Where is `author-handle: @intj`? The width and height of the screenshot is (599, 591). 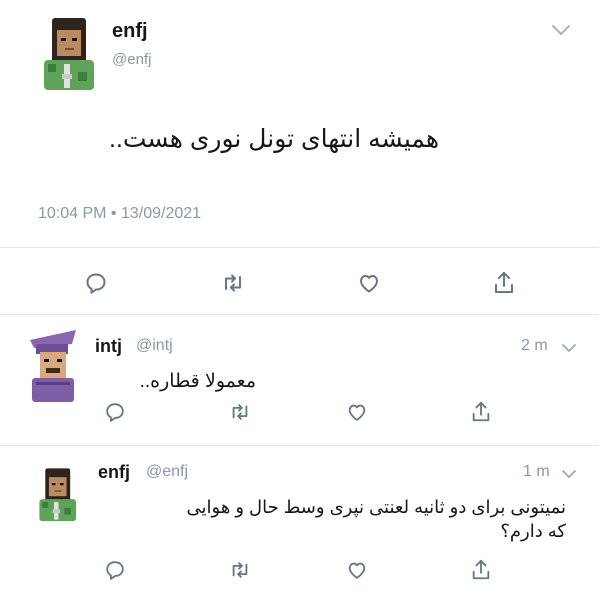
author-handle: @intj is located at coordinates (154, 346).